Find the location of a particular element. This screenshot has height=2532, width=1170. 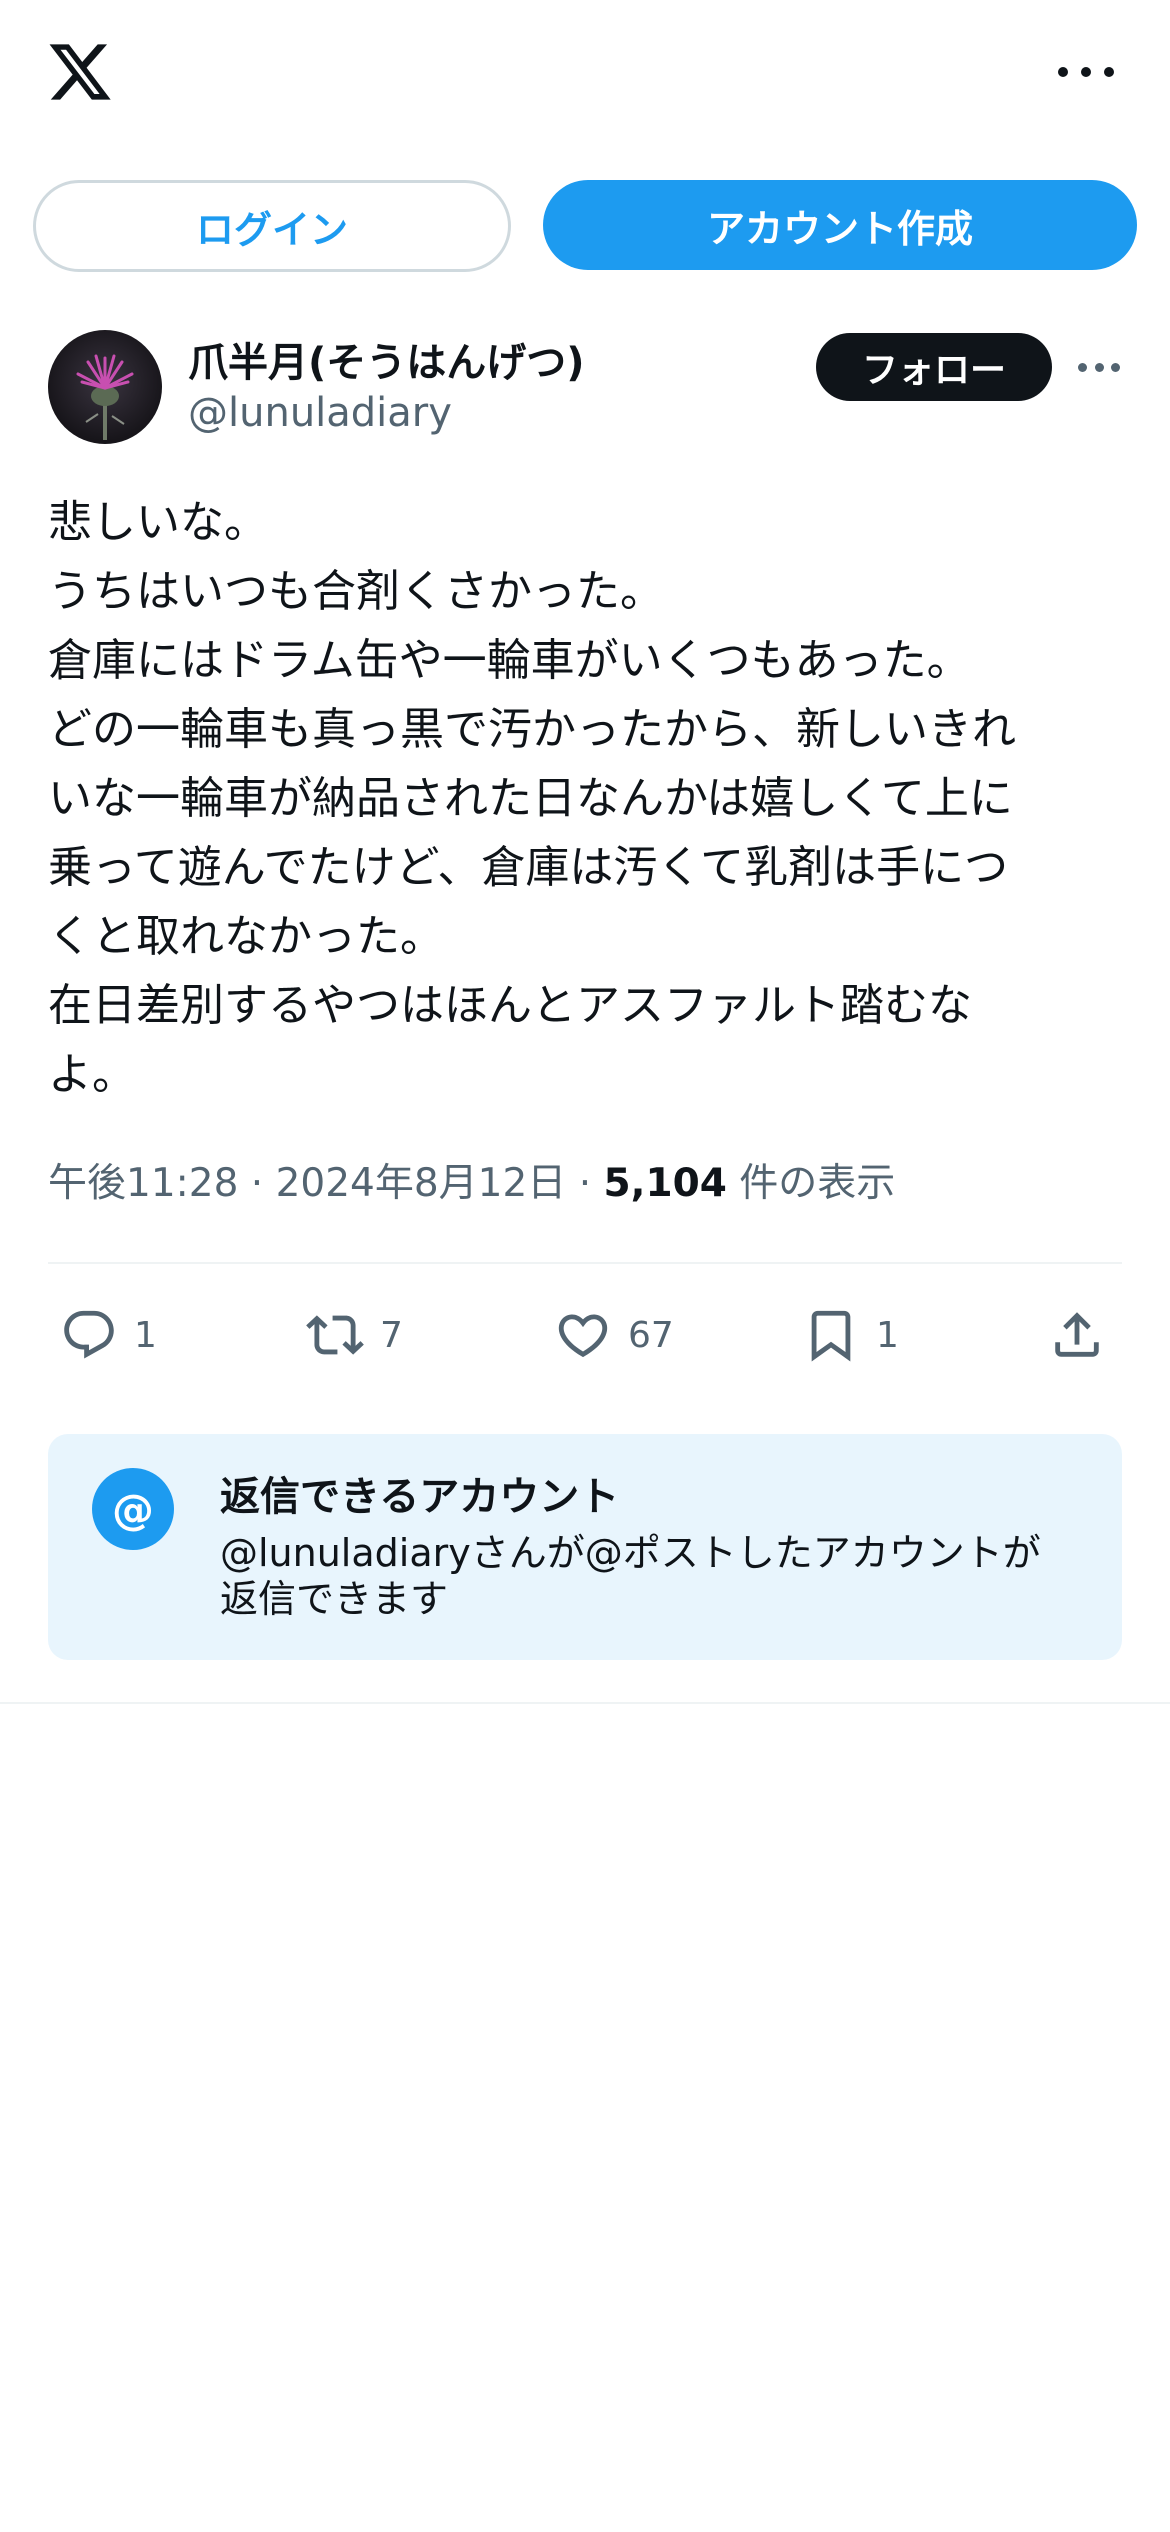

share-button is located at coordinates (1077, 1335).